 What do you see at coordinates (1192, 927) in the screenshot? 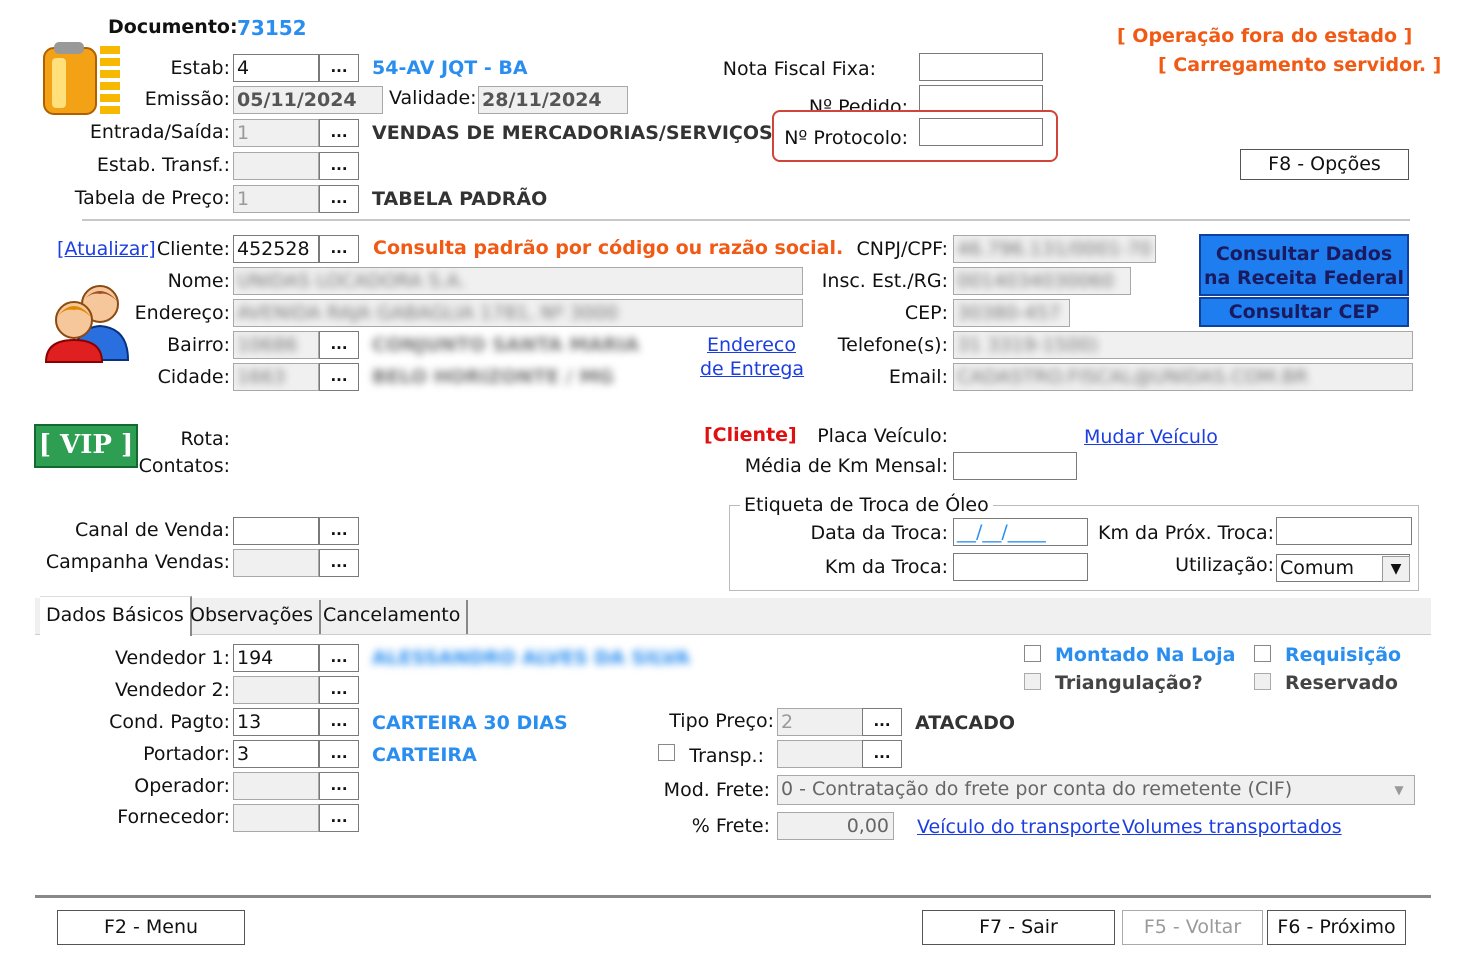
I see `f5-voltar-button: F5 - Voltar` at bounding box center [1192, 927].